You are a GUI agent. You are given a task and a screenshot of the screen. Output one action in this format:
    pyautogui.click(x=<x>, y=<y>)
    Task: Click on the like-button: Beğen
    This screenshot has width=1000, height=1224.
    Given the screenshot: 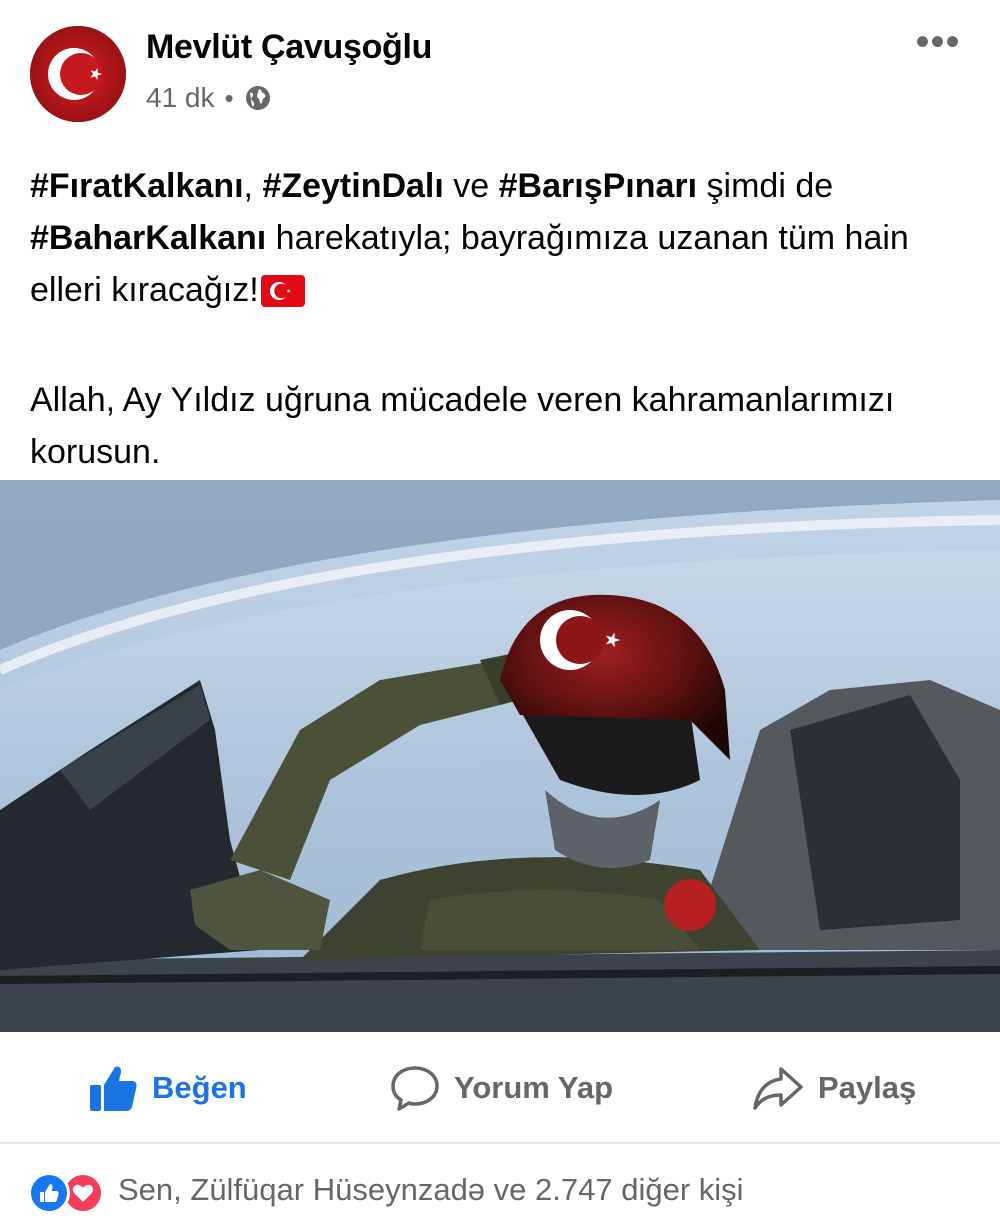 What is the action you would take?
    pyautogui.click(x=167, y=1088)
    